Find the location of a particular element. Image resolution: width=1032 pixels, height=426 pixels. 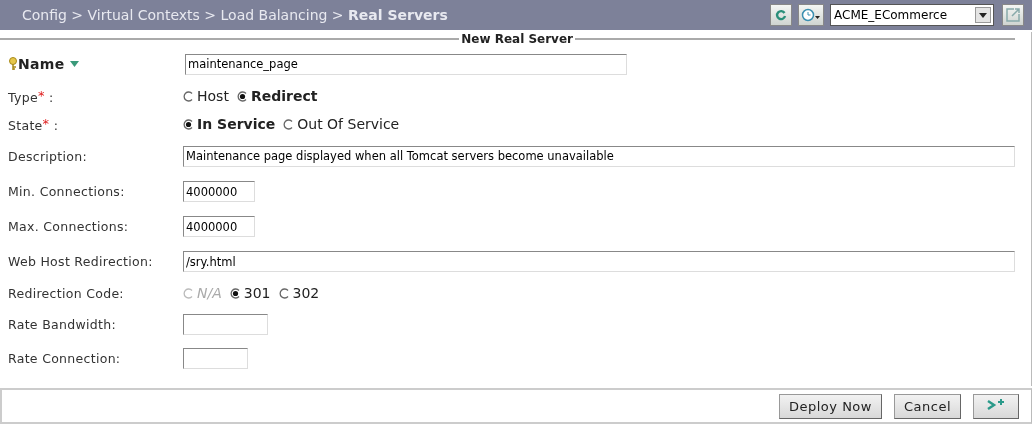

refresh-icon is located at coordinates (781, 15).